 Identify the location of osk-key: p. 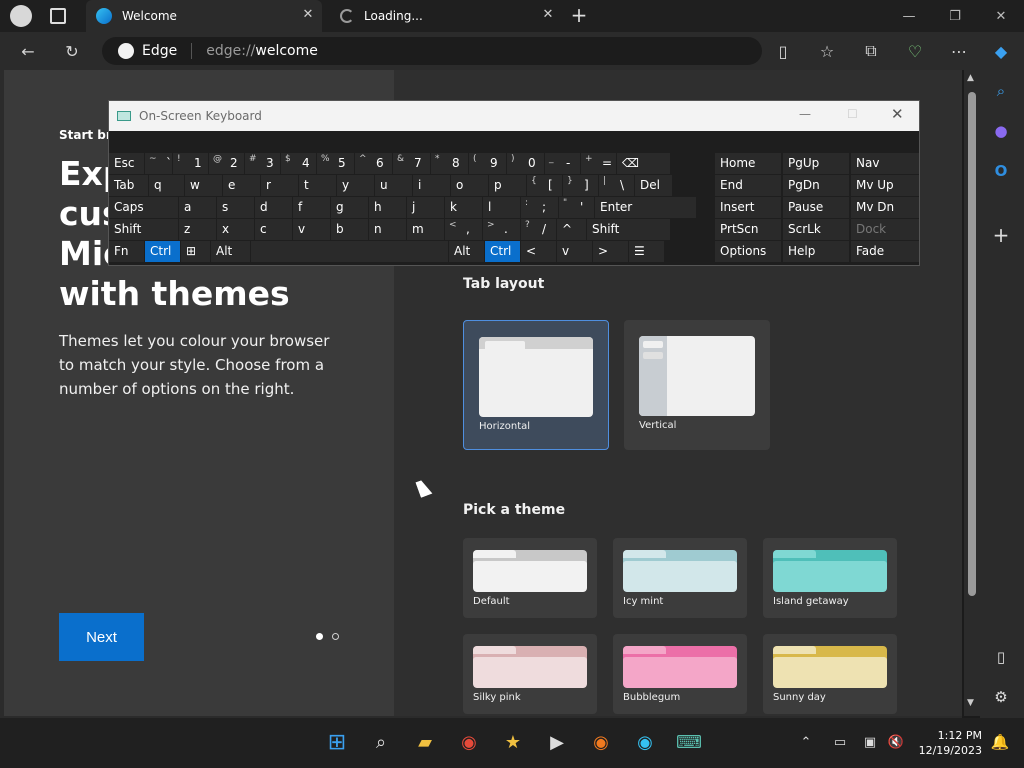
(507, 185).